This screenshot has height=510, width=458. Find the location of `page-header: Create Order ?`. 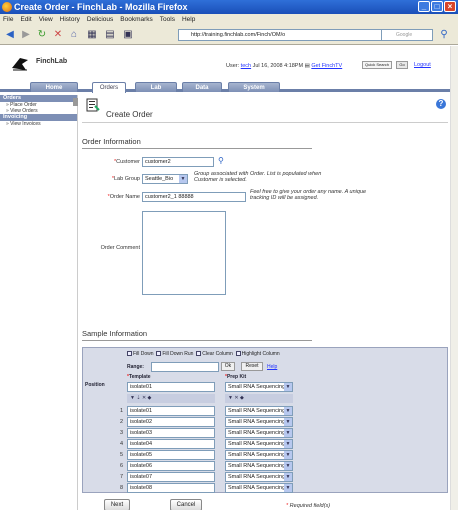

page-header: Create Order ? is located at coordinates (265, 109).